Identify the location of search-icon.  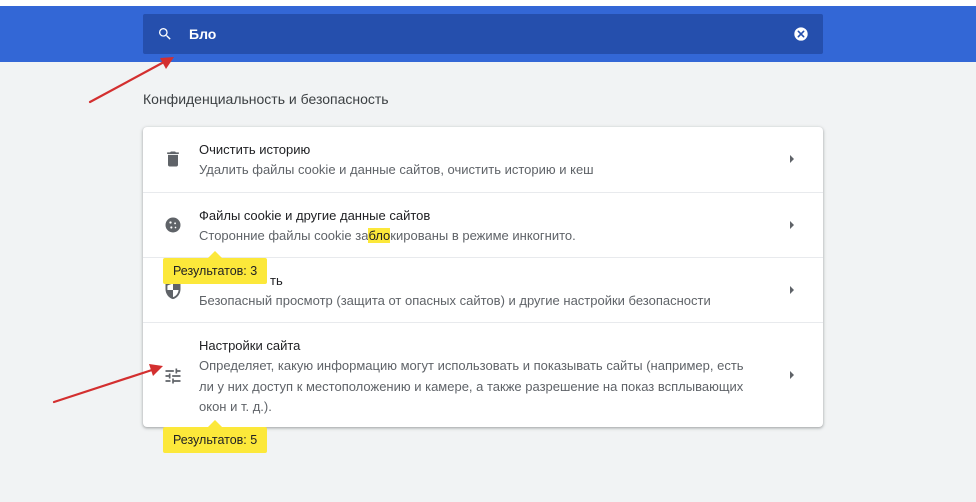
(165, 34).